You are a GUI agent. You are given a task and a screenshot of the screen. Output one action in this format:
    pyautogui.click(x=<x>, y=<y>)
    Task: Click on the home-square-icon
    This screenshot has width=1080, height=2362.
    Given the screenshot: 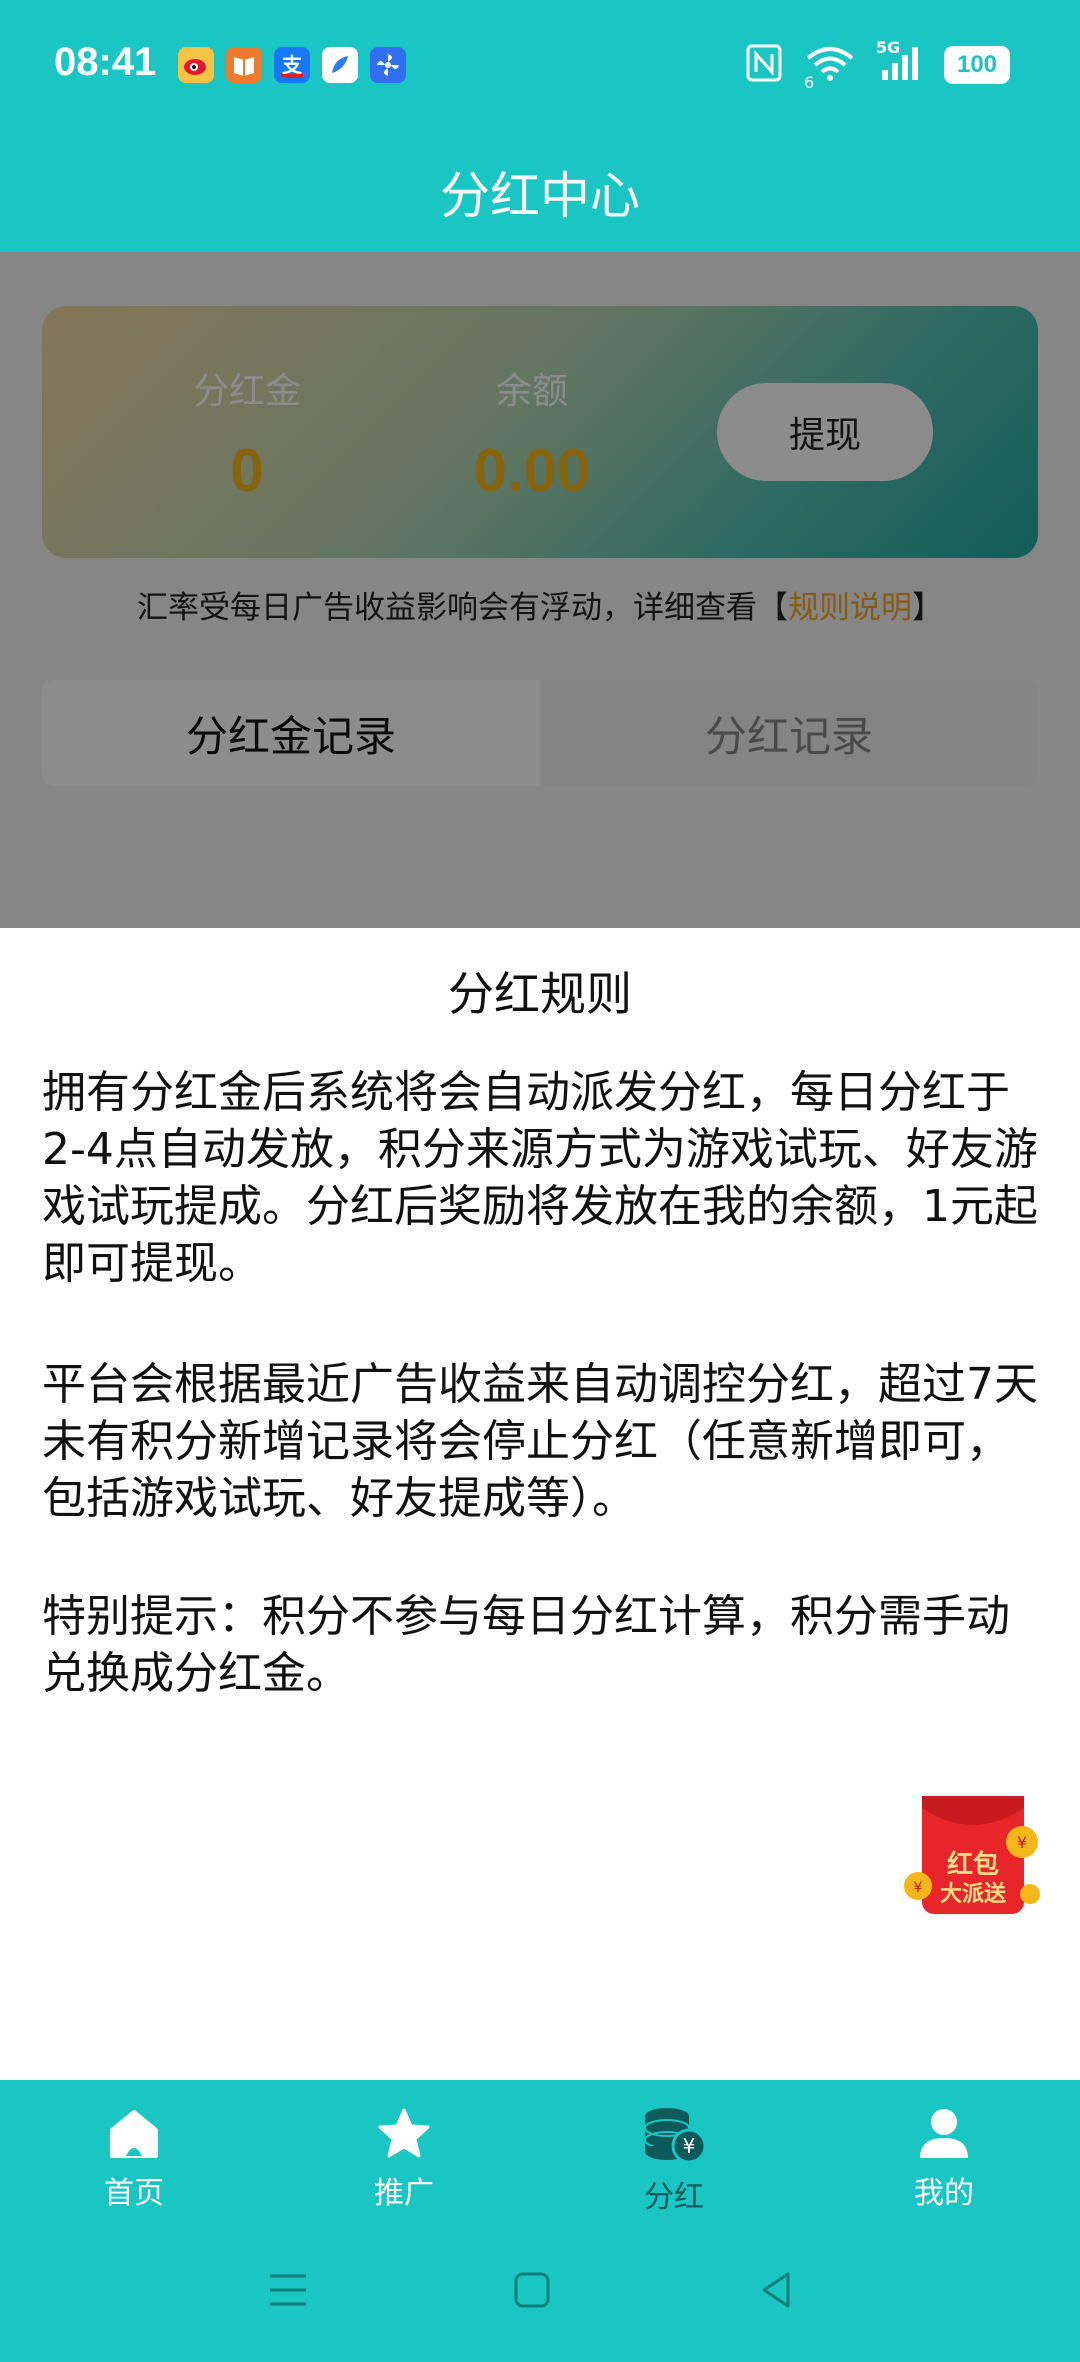 What is the action you would take?
    pyautogui.click(x=532, y=2290)
    